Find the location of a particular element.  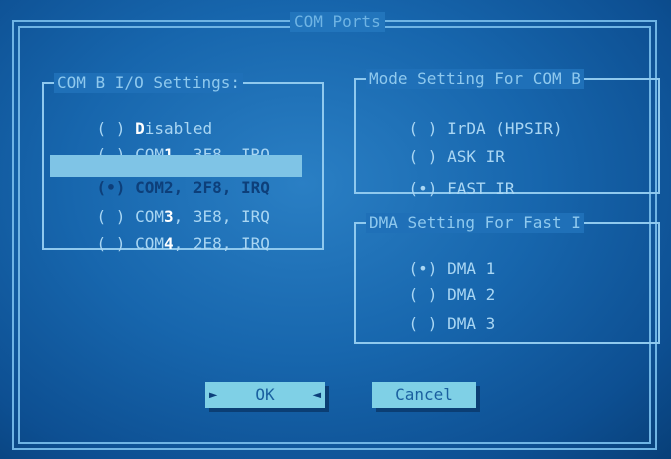

right-arrow-icon: ► is located at coordinates (213, 395).